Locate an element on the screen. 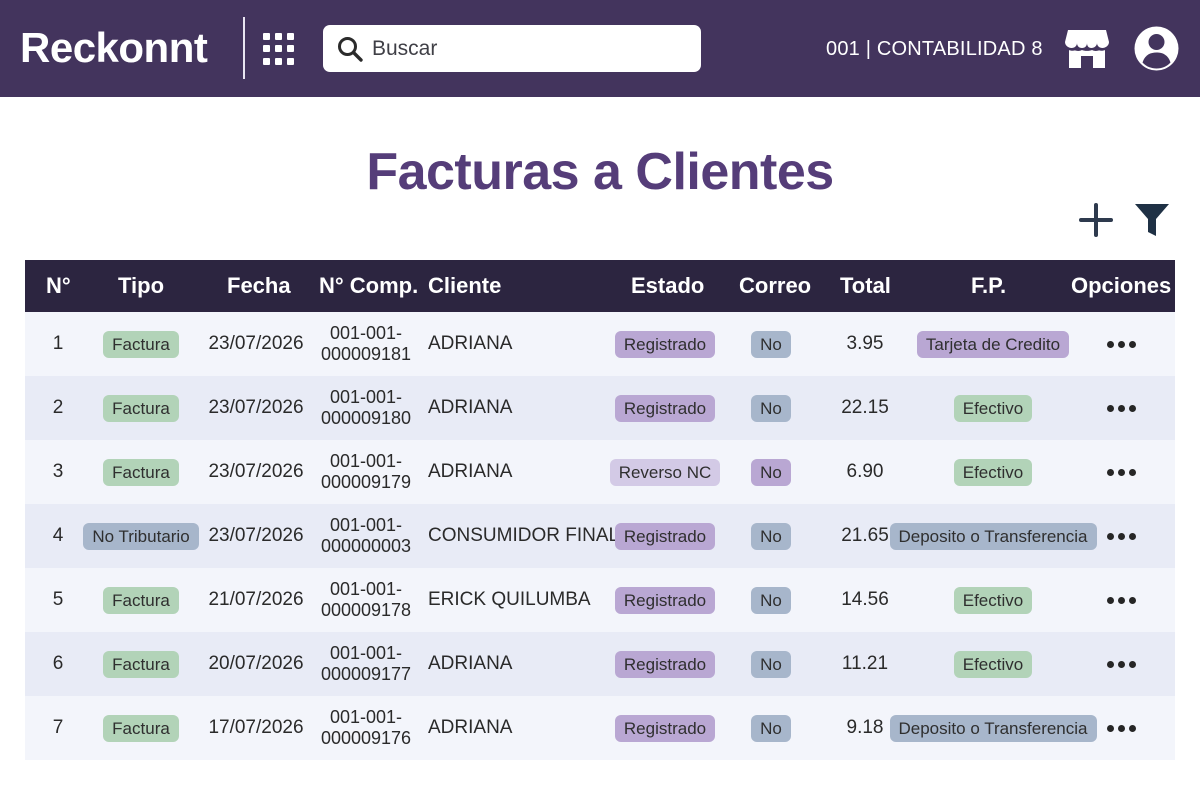 The width and height of the screenshot is (1200, 805). page-title: Facturas a Clientes is located at coordinates (600, 172).